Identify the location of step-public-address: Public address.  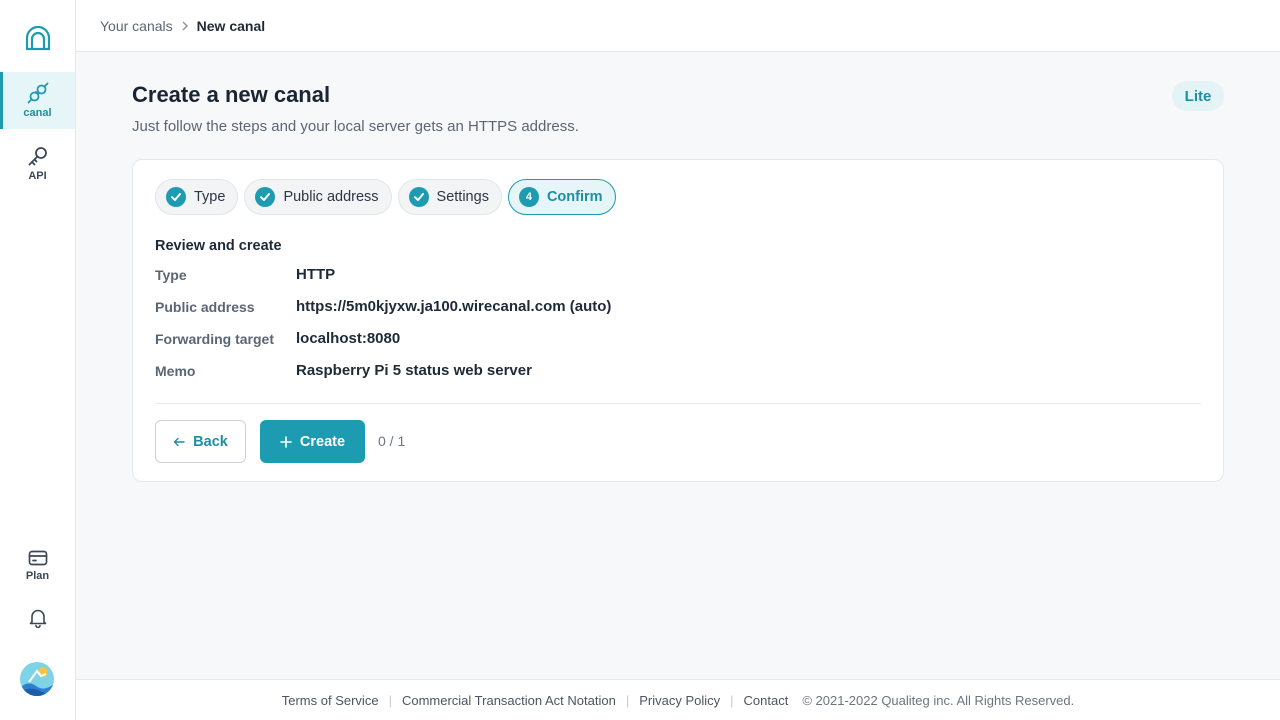
(318, 197).